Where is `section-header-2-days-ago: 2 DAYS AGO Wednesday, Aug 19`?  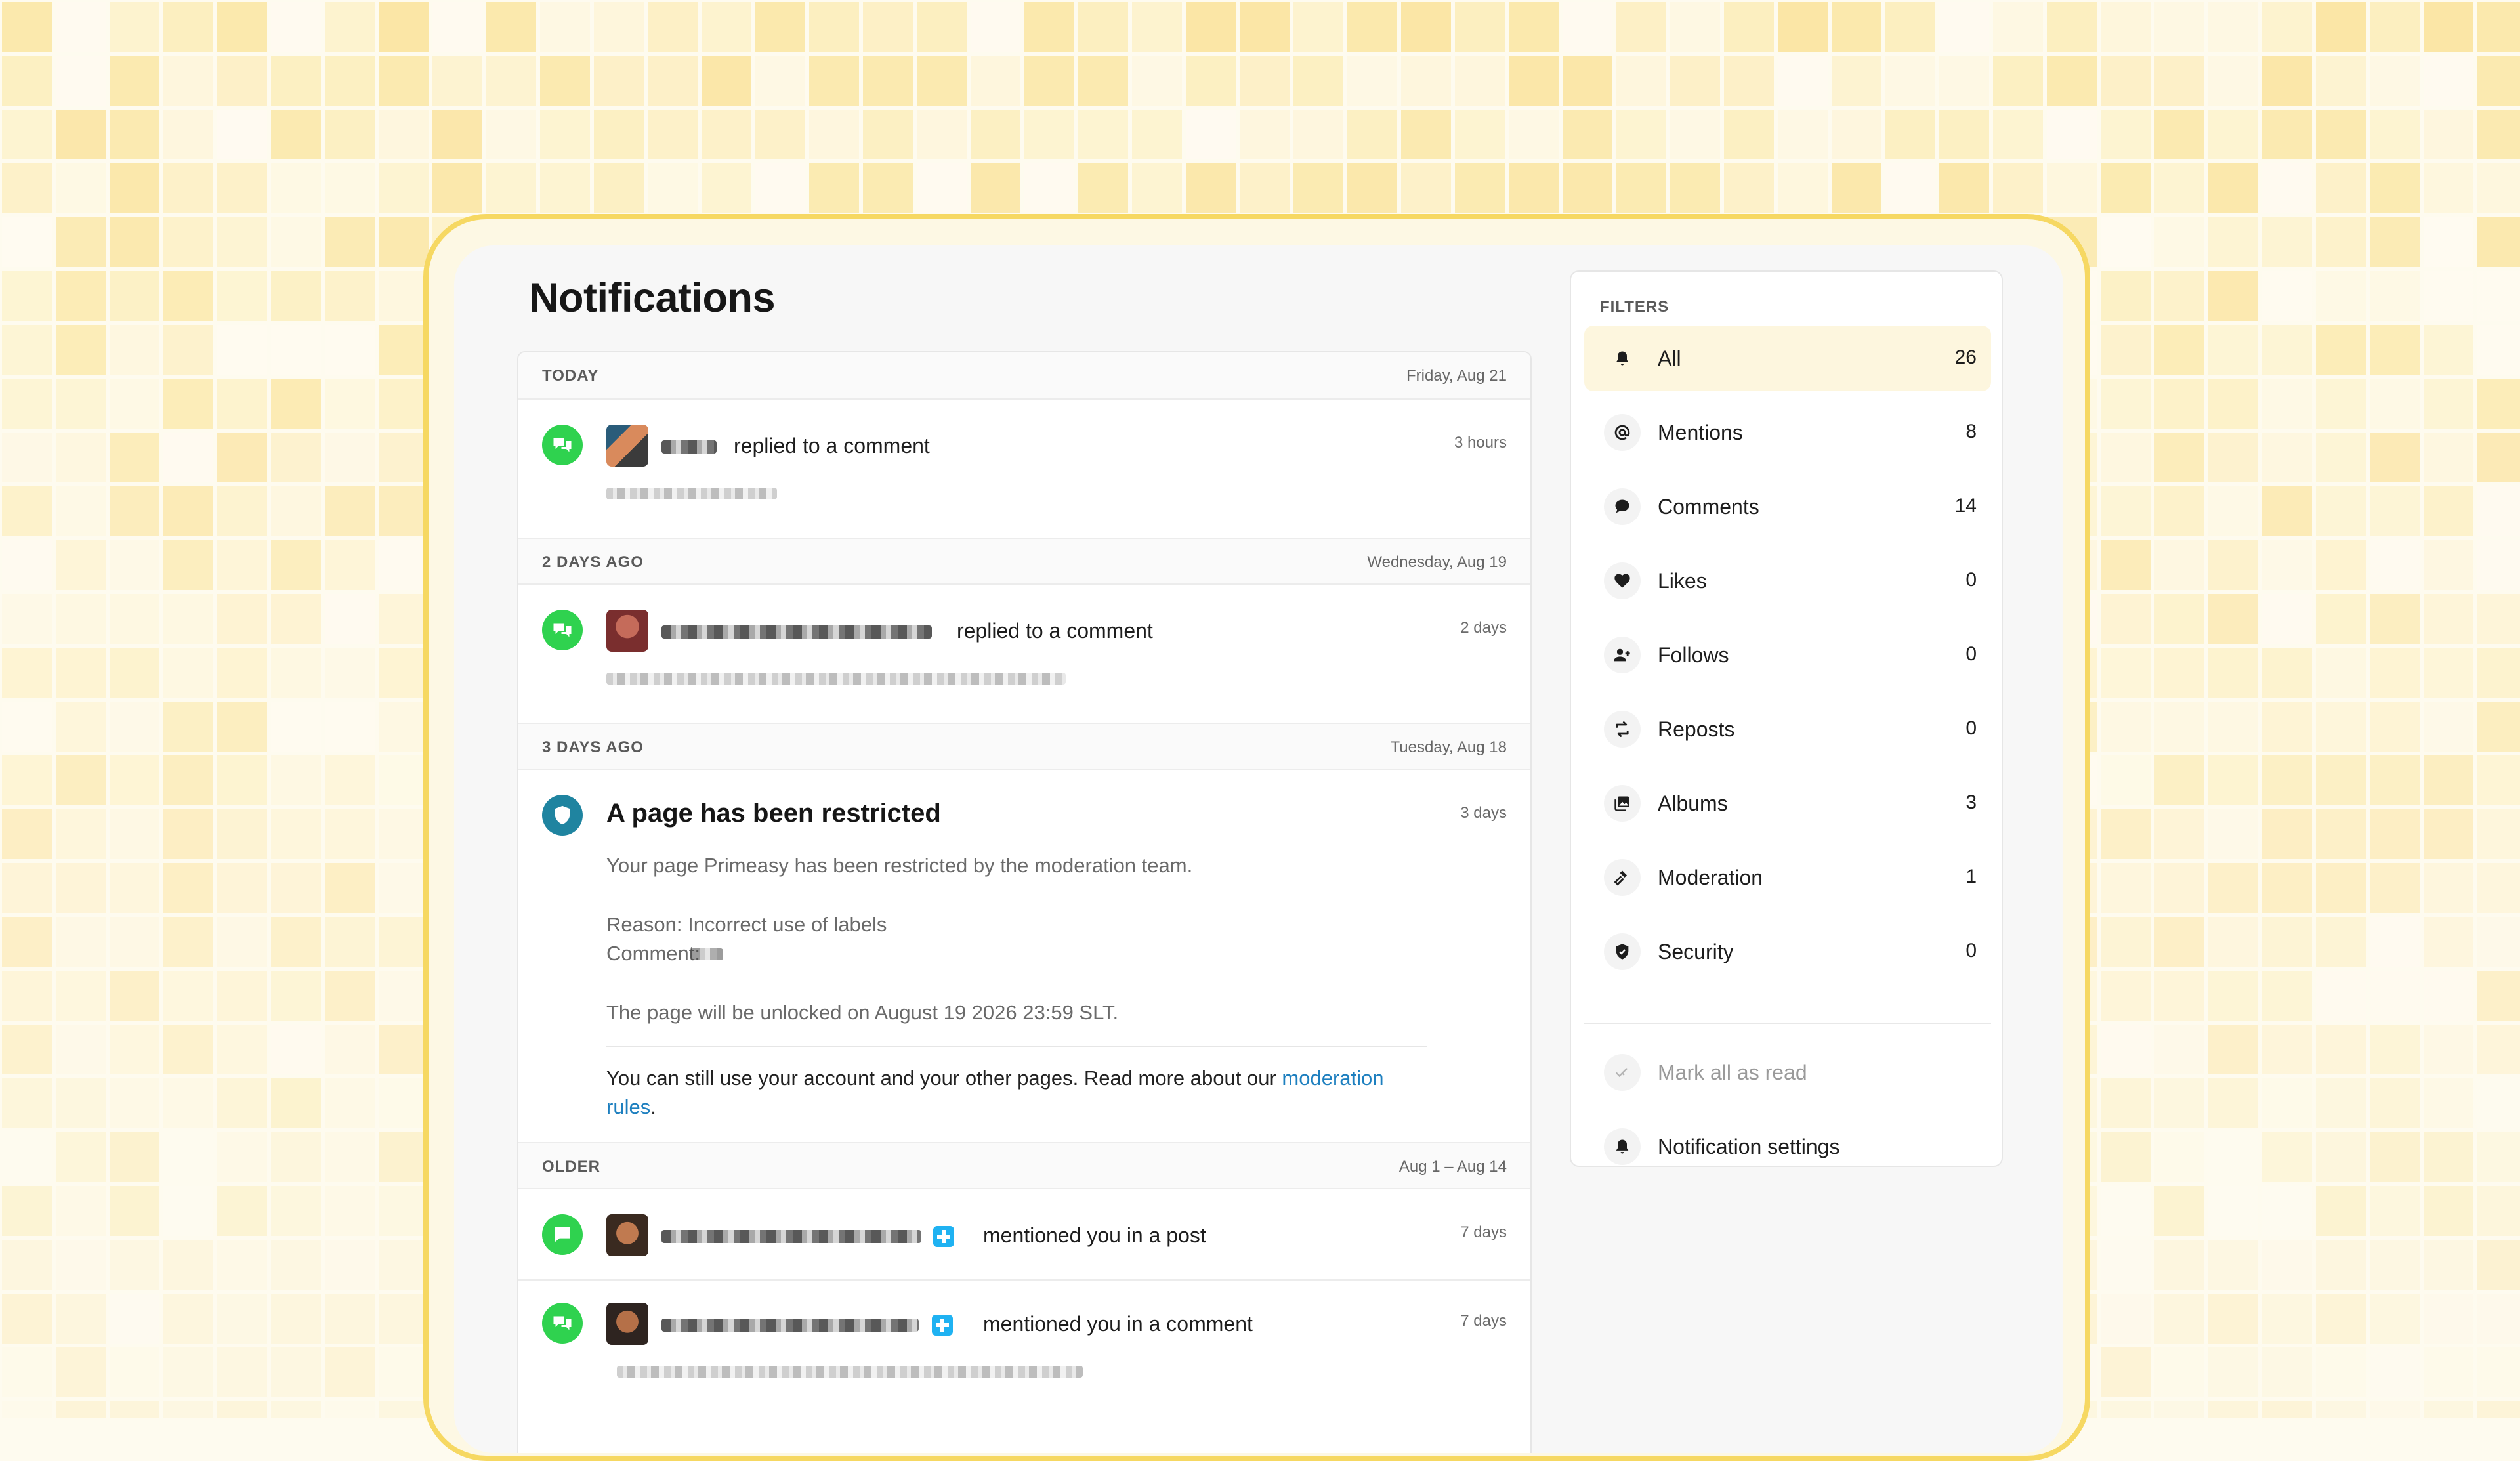 section-header-2-days-ago: 2 DAYS AGO Wednesday, Aug 19 is located at coordinates (1024, 561).